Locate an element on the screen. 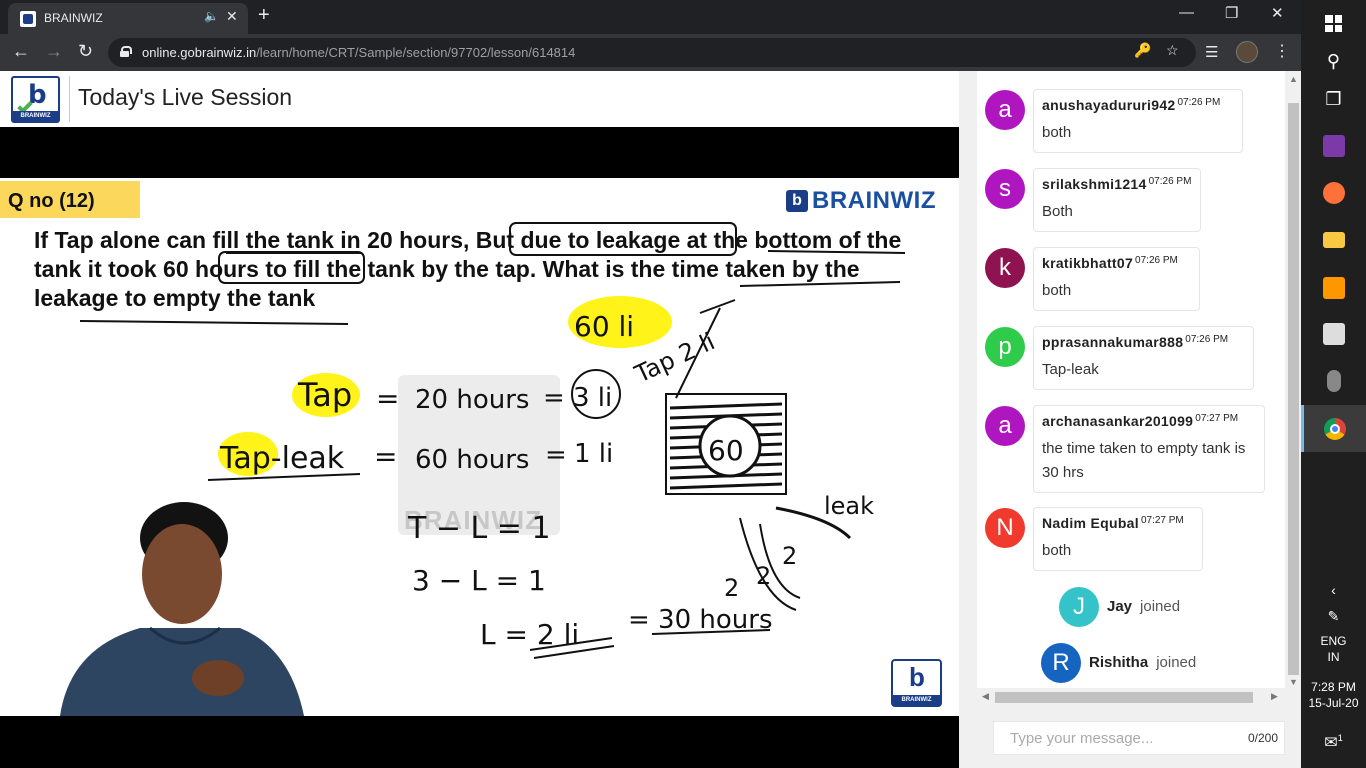 Image resolution: width=1366 pixels, height=768 pixels. leak-rate-3: 2 is located at coordinates (763, 576).